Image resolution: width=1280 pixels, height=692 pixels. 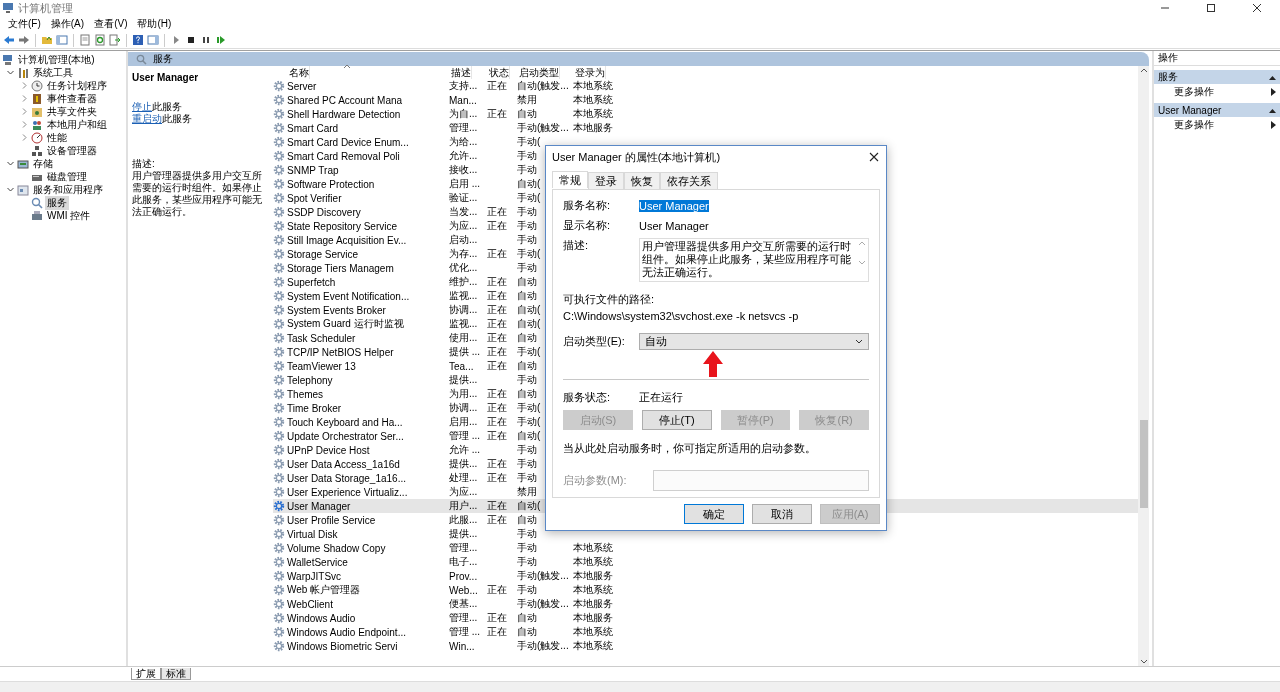 I want to click on table-cell: Virtual Disk, so click(x=312, y=534).